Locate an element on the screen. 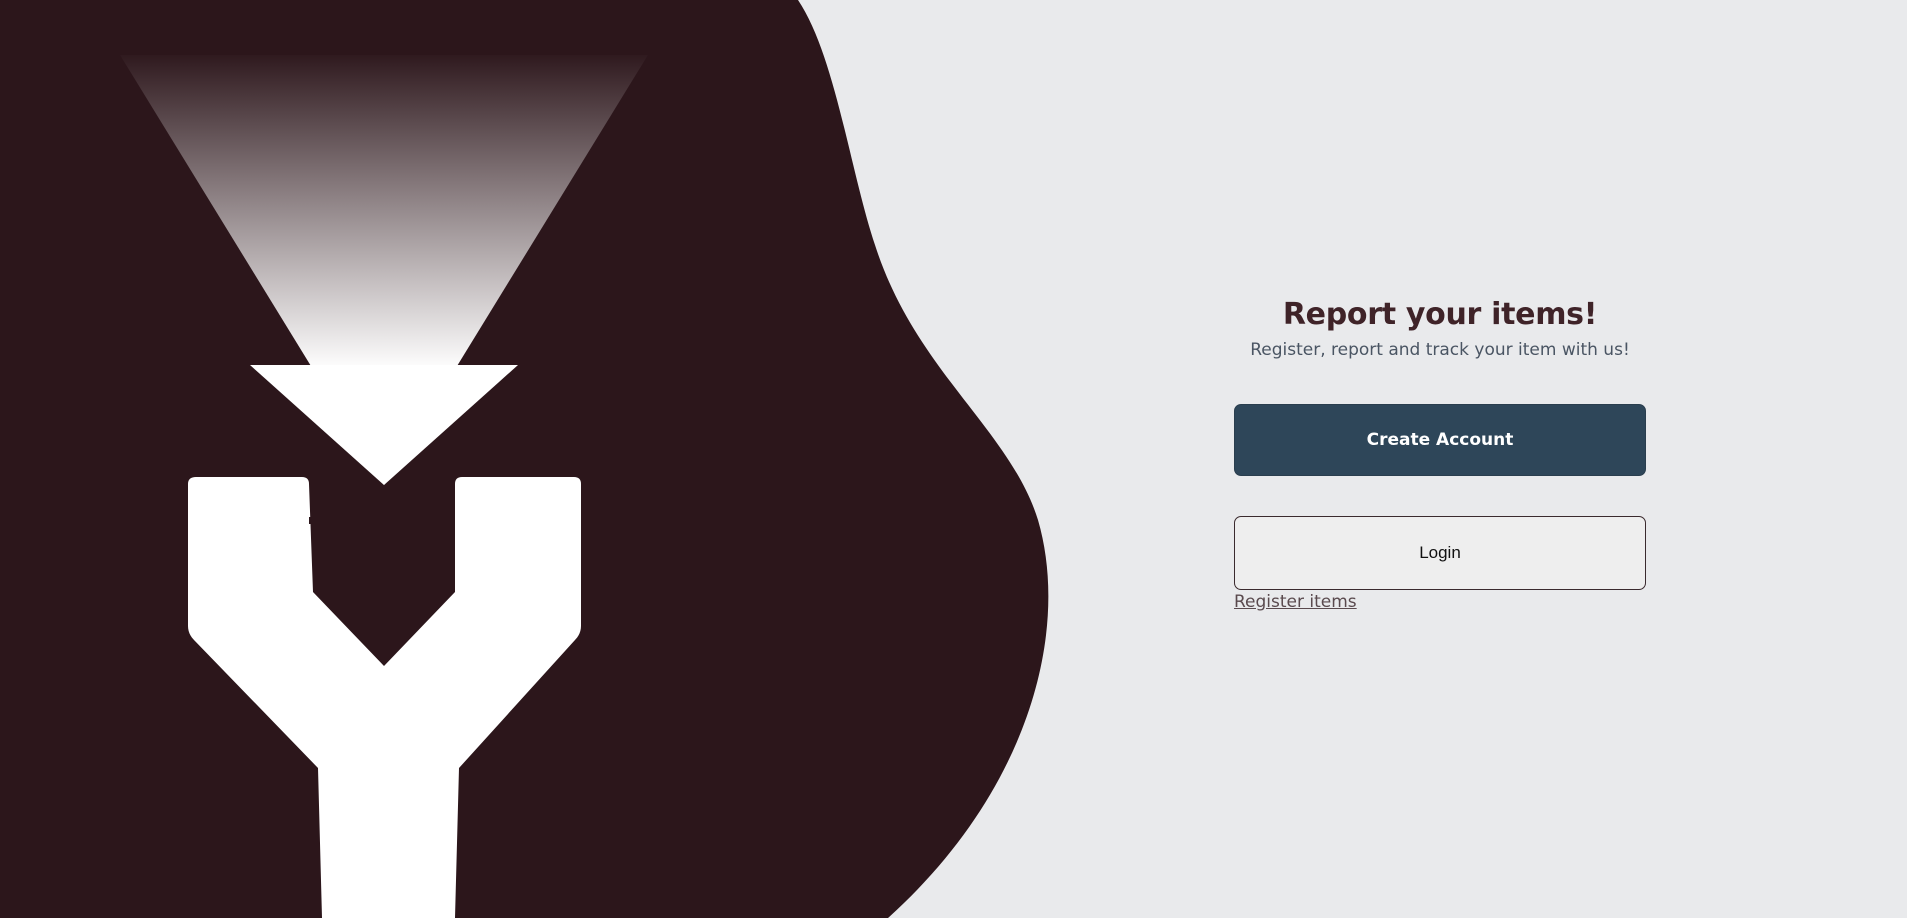 This screenshot has width=1907, height=918. login-button: Login is located at coordinates (1440, 553).